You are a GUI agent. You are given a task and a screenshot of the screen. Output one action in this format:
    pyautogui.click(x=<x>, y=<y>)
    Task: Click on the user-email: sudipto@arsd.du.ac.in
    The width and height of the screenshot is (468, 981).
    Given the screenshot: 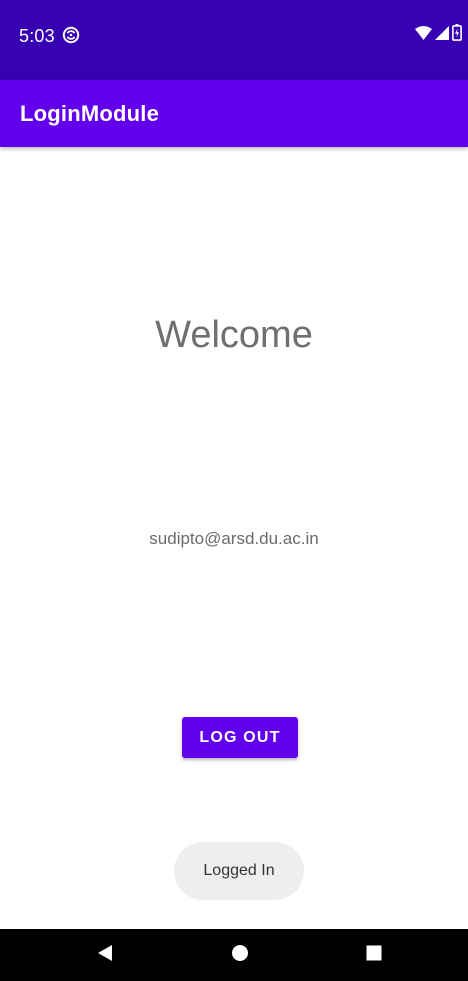 What is the action you would take?
    pyautogui.click(x=234, y=538)
    